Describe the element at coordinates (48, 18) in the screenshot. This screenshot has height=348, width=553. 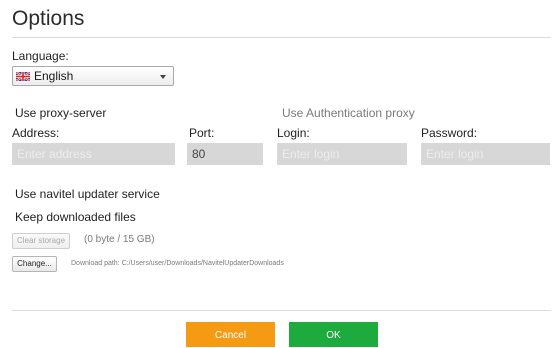
I see `page-title: Options` at that location.